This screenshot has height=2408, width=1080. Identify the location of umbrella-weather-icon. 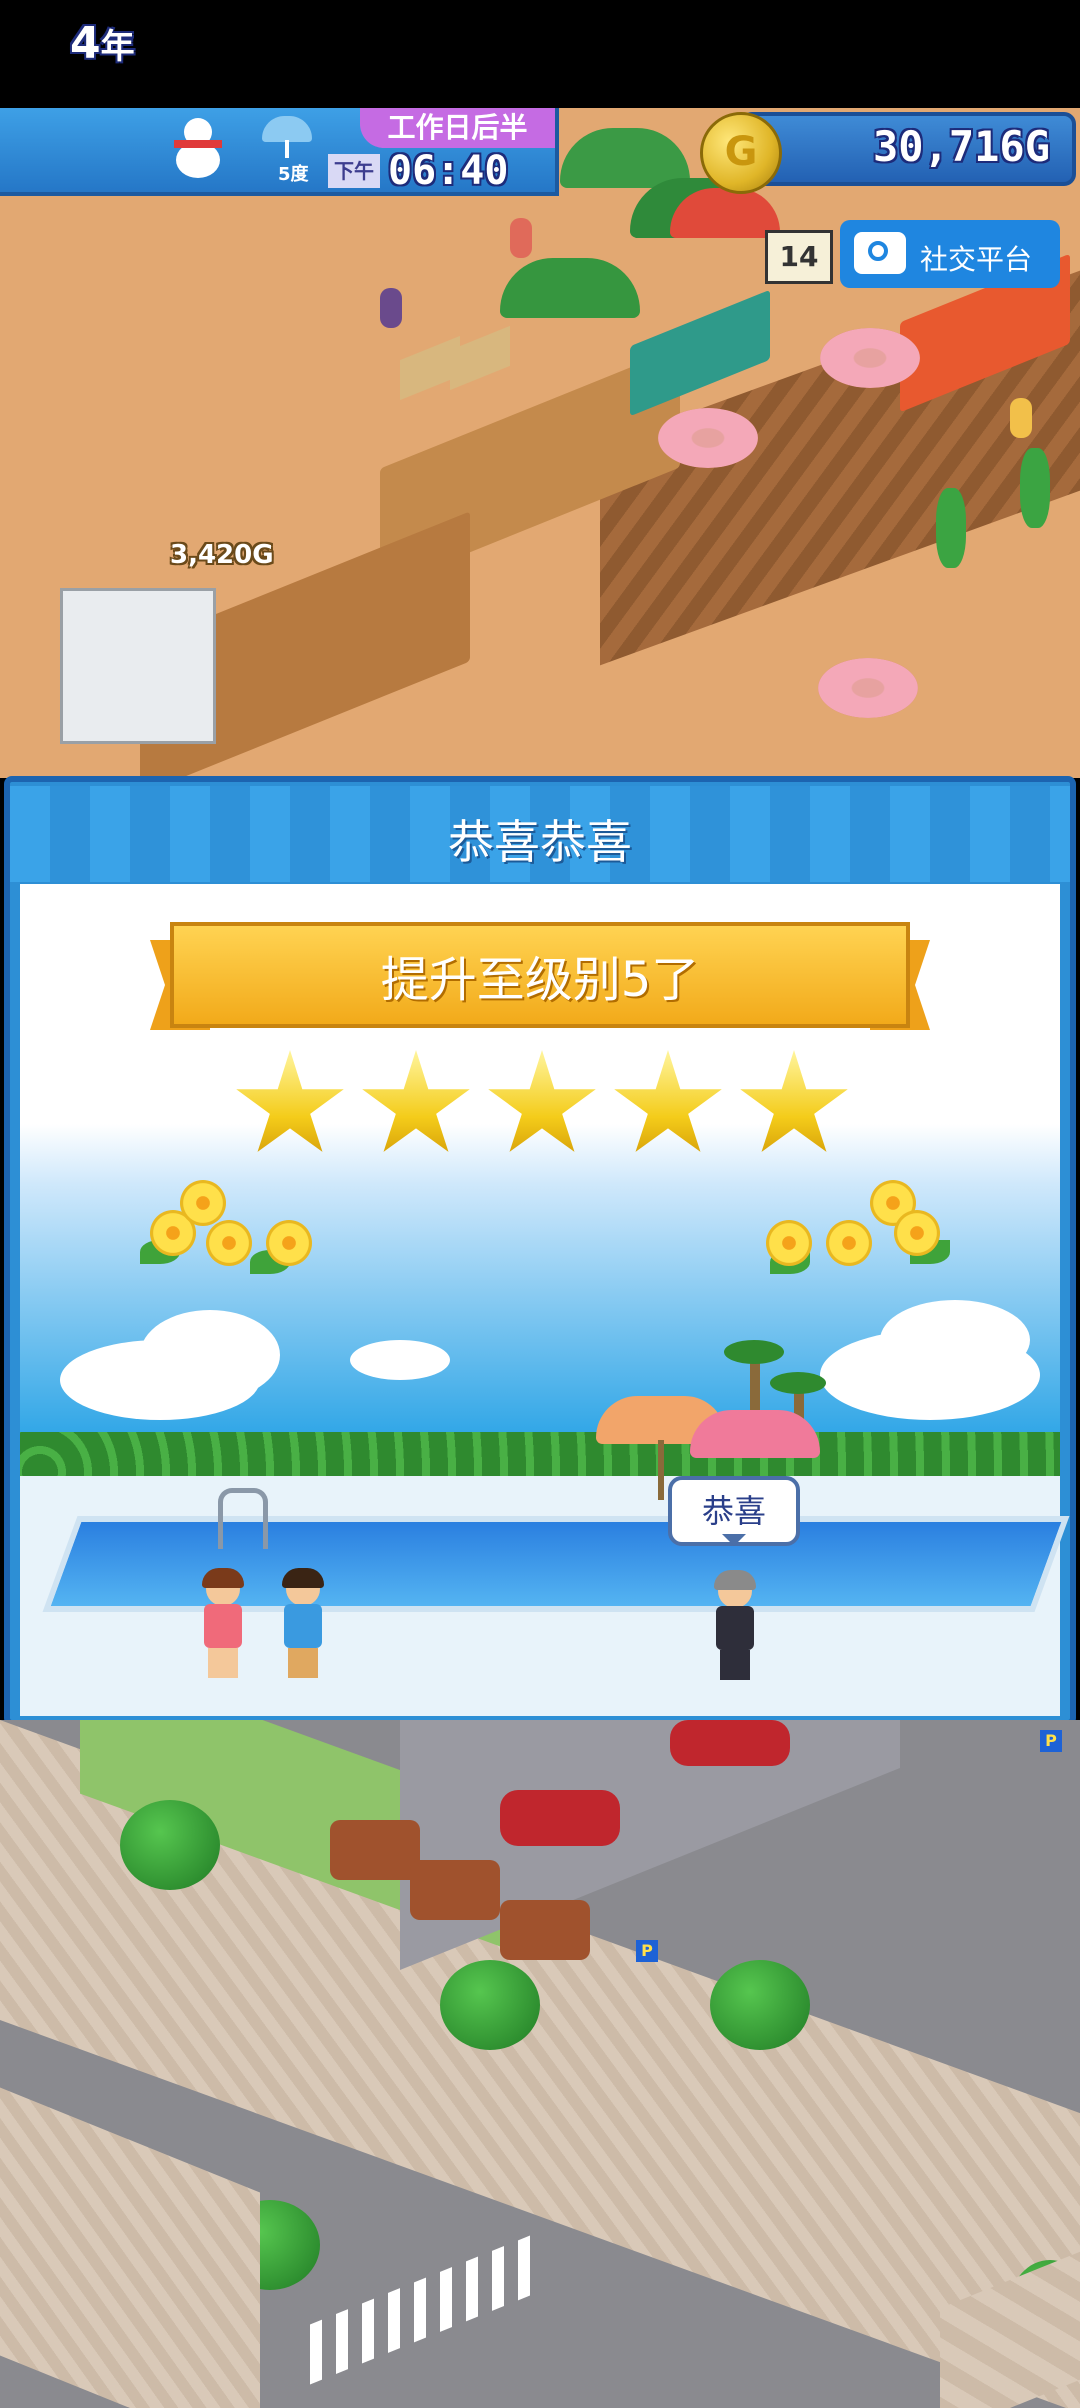
(287, 137).